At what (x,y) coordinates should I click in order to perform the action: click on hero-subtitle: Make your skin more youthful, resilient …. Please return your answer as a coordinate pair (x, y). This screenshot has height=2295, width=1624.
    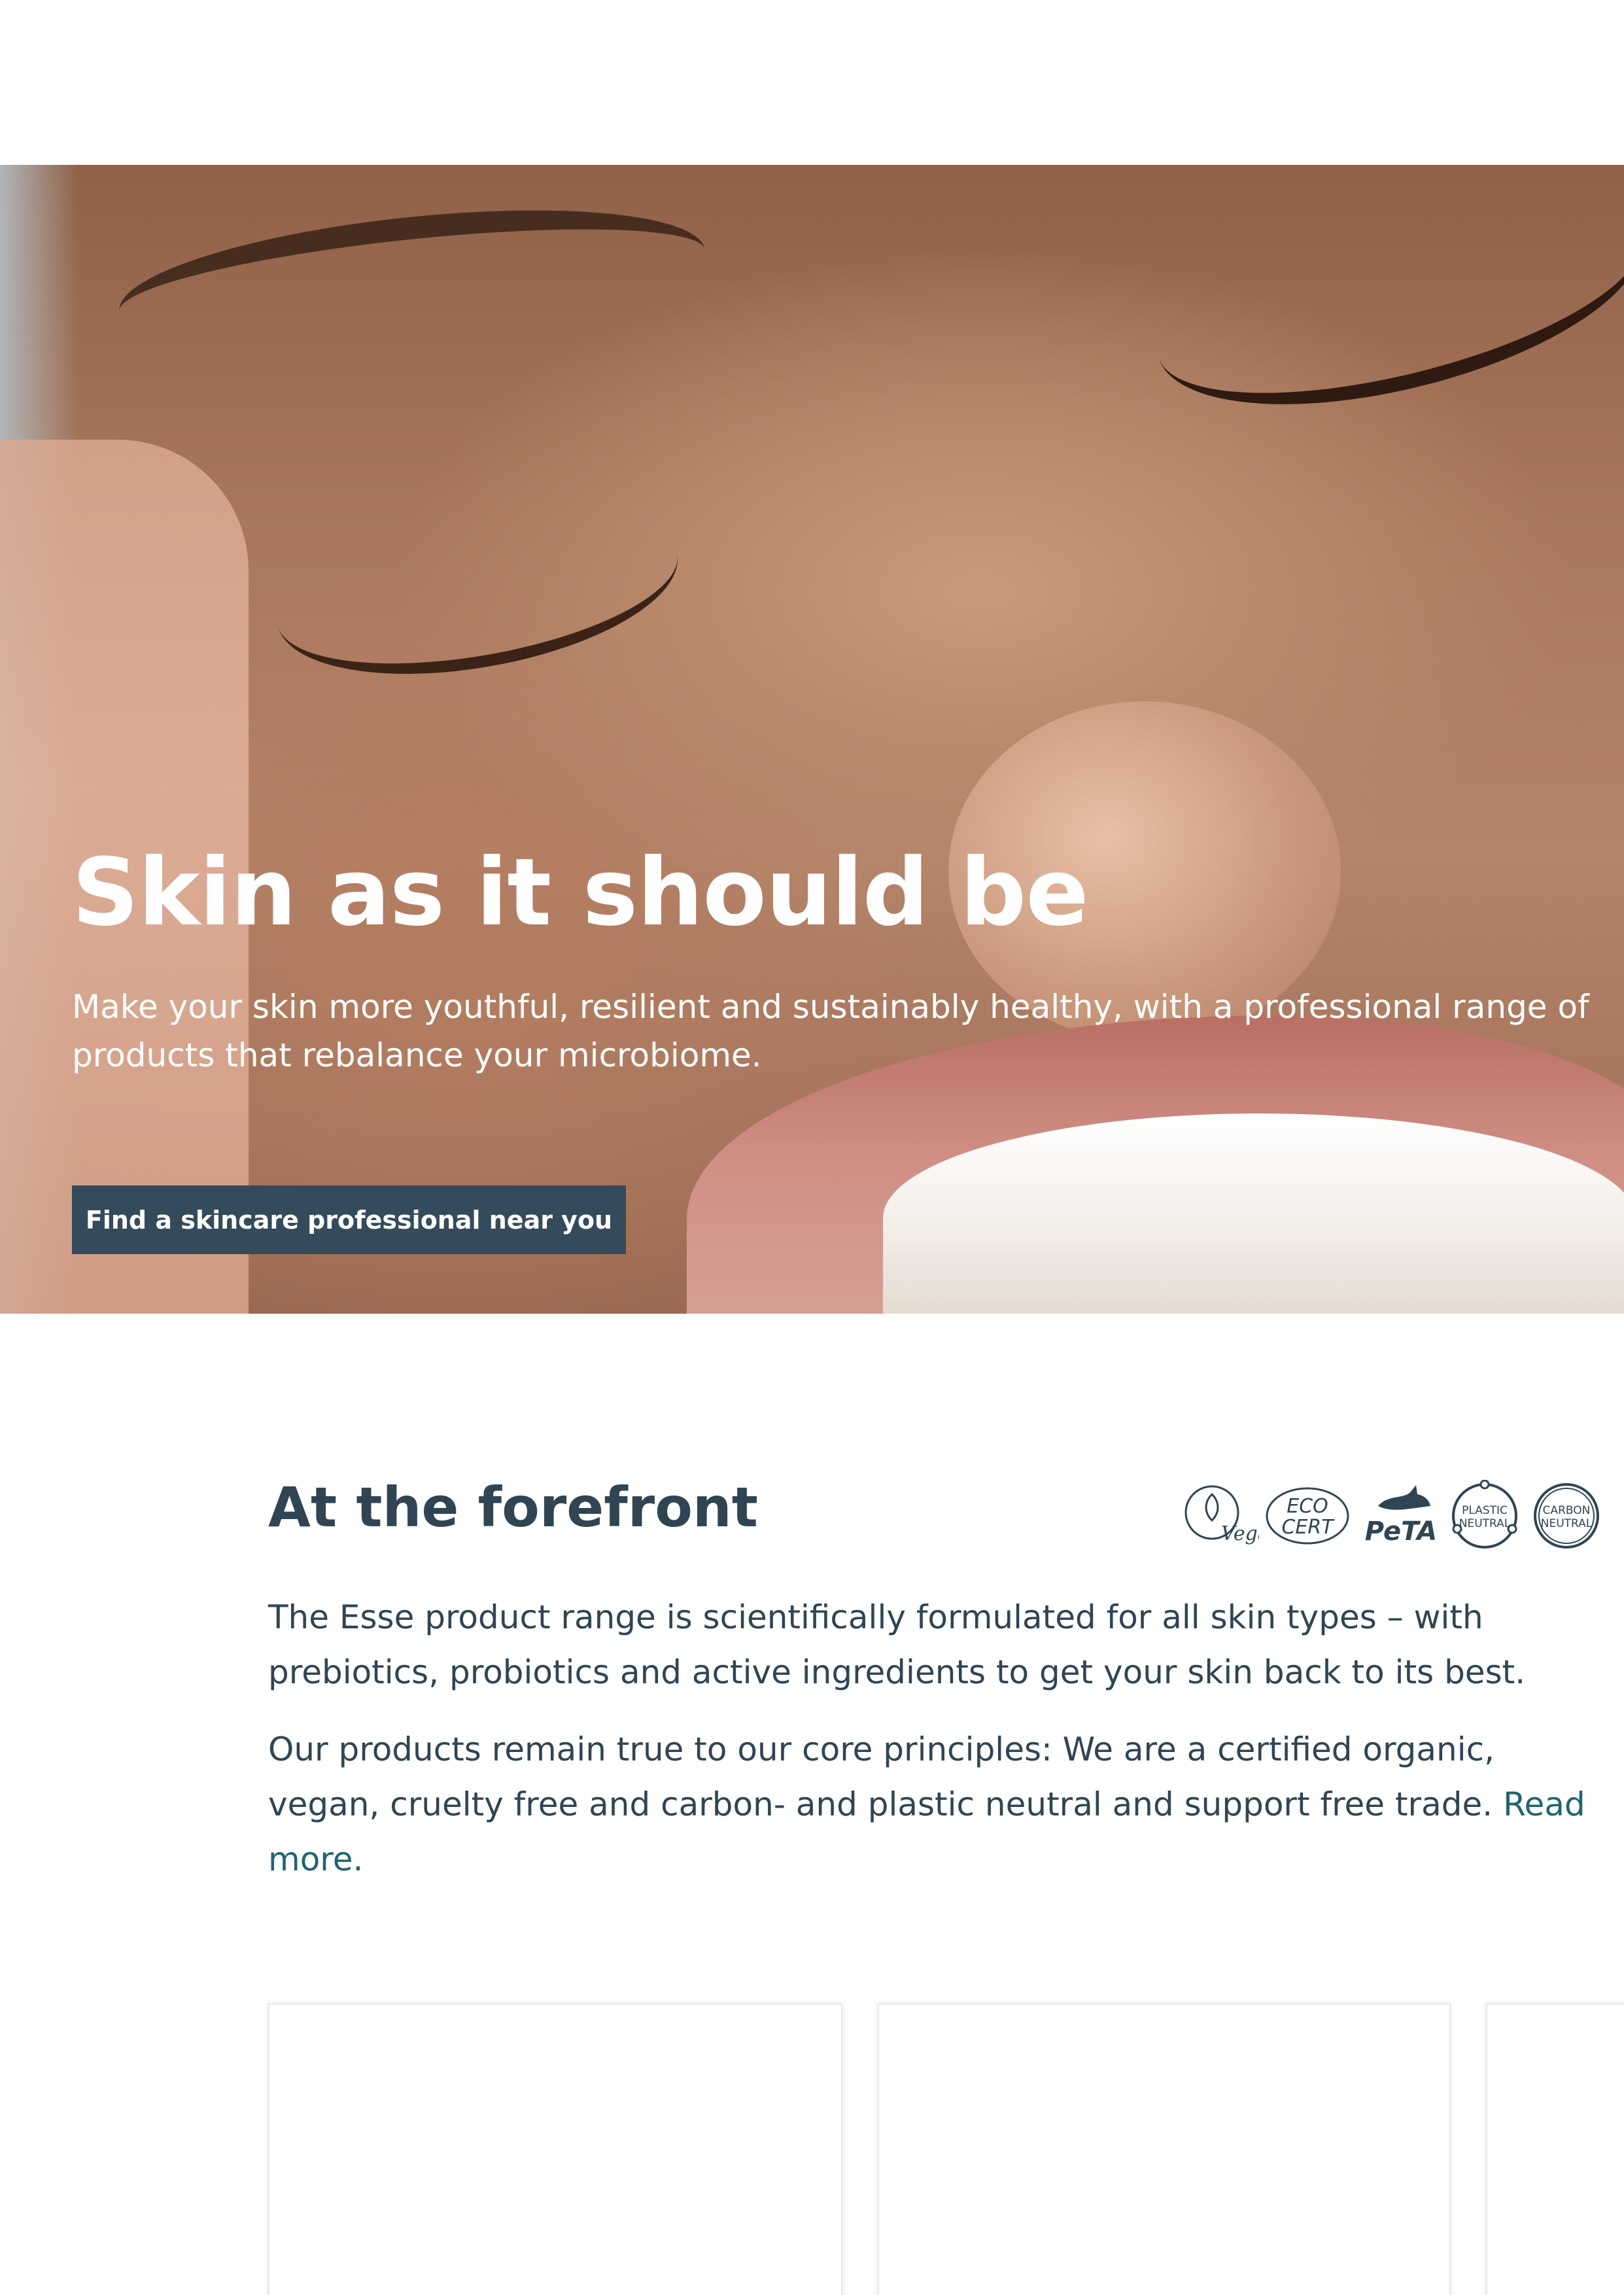
    Looking at the image, I should click on (830, 1031).